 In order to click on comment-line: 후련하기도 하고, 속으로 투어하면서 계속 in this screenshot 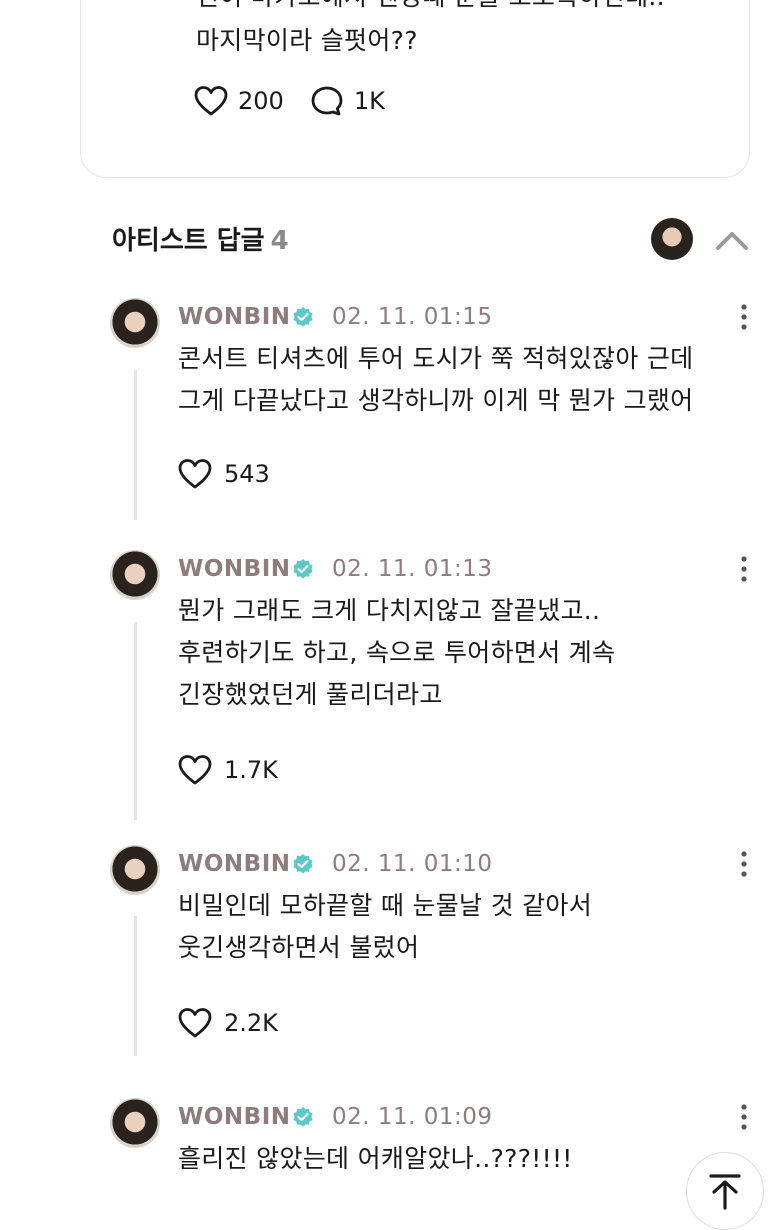, I will do `click(397, 652)`.